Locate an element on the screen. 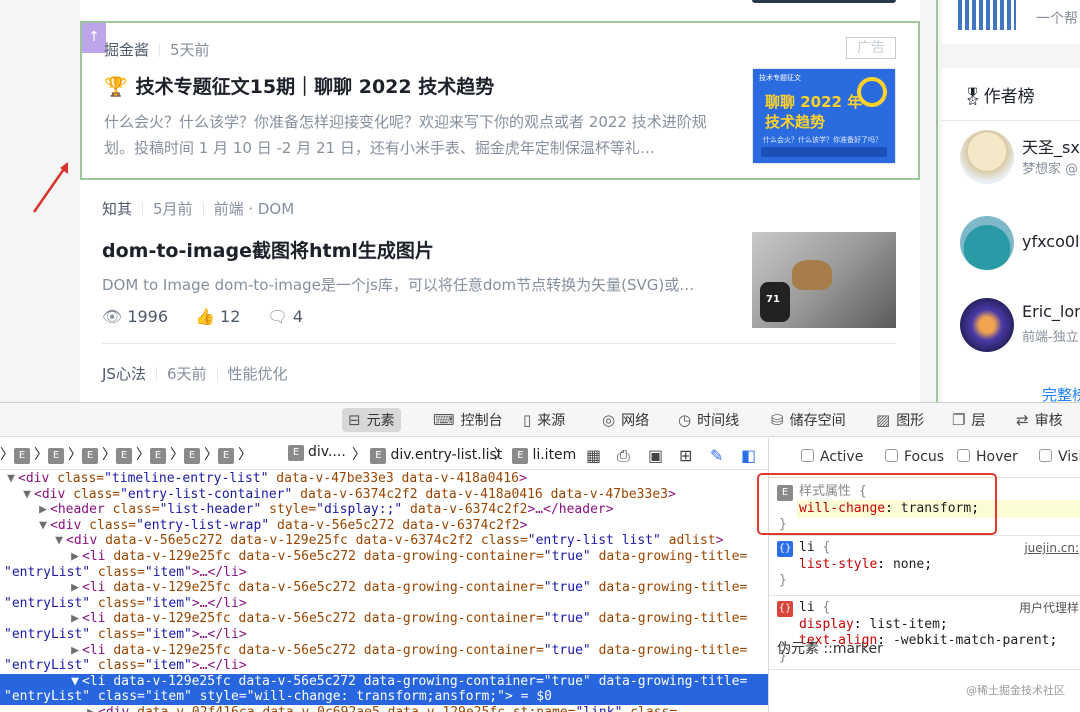 The width and height of the screenshot is (1080, 712). entry-tags: 性能优化 is located at coordinates (258, 374).